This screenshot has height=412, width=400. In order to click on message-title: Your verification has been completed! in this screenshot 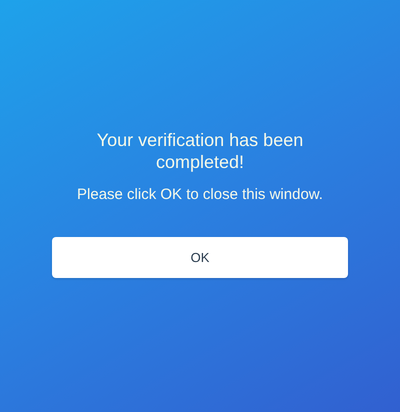, I will do `click(200, 151)`.